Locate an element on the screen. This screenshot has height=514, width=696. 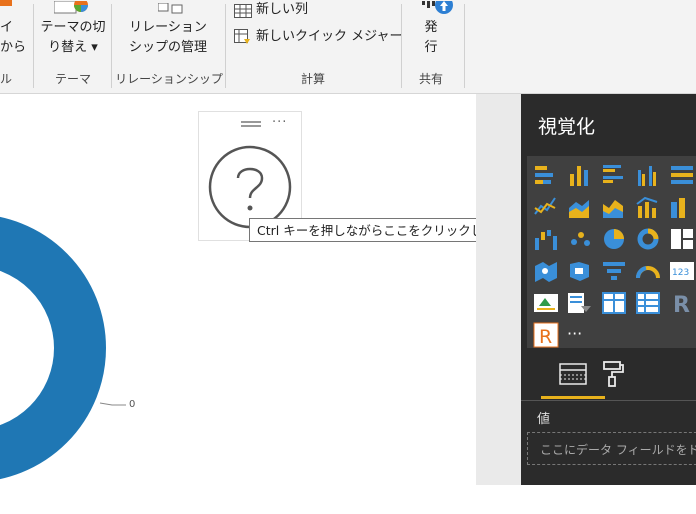
donut-data-label: 0 is located at coordinates (132, 404).